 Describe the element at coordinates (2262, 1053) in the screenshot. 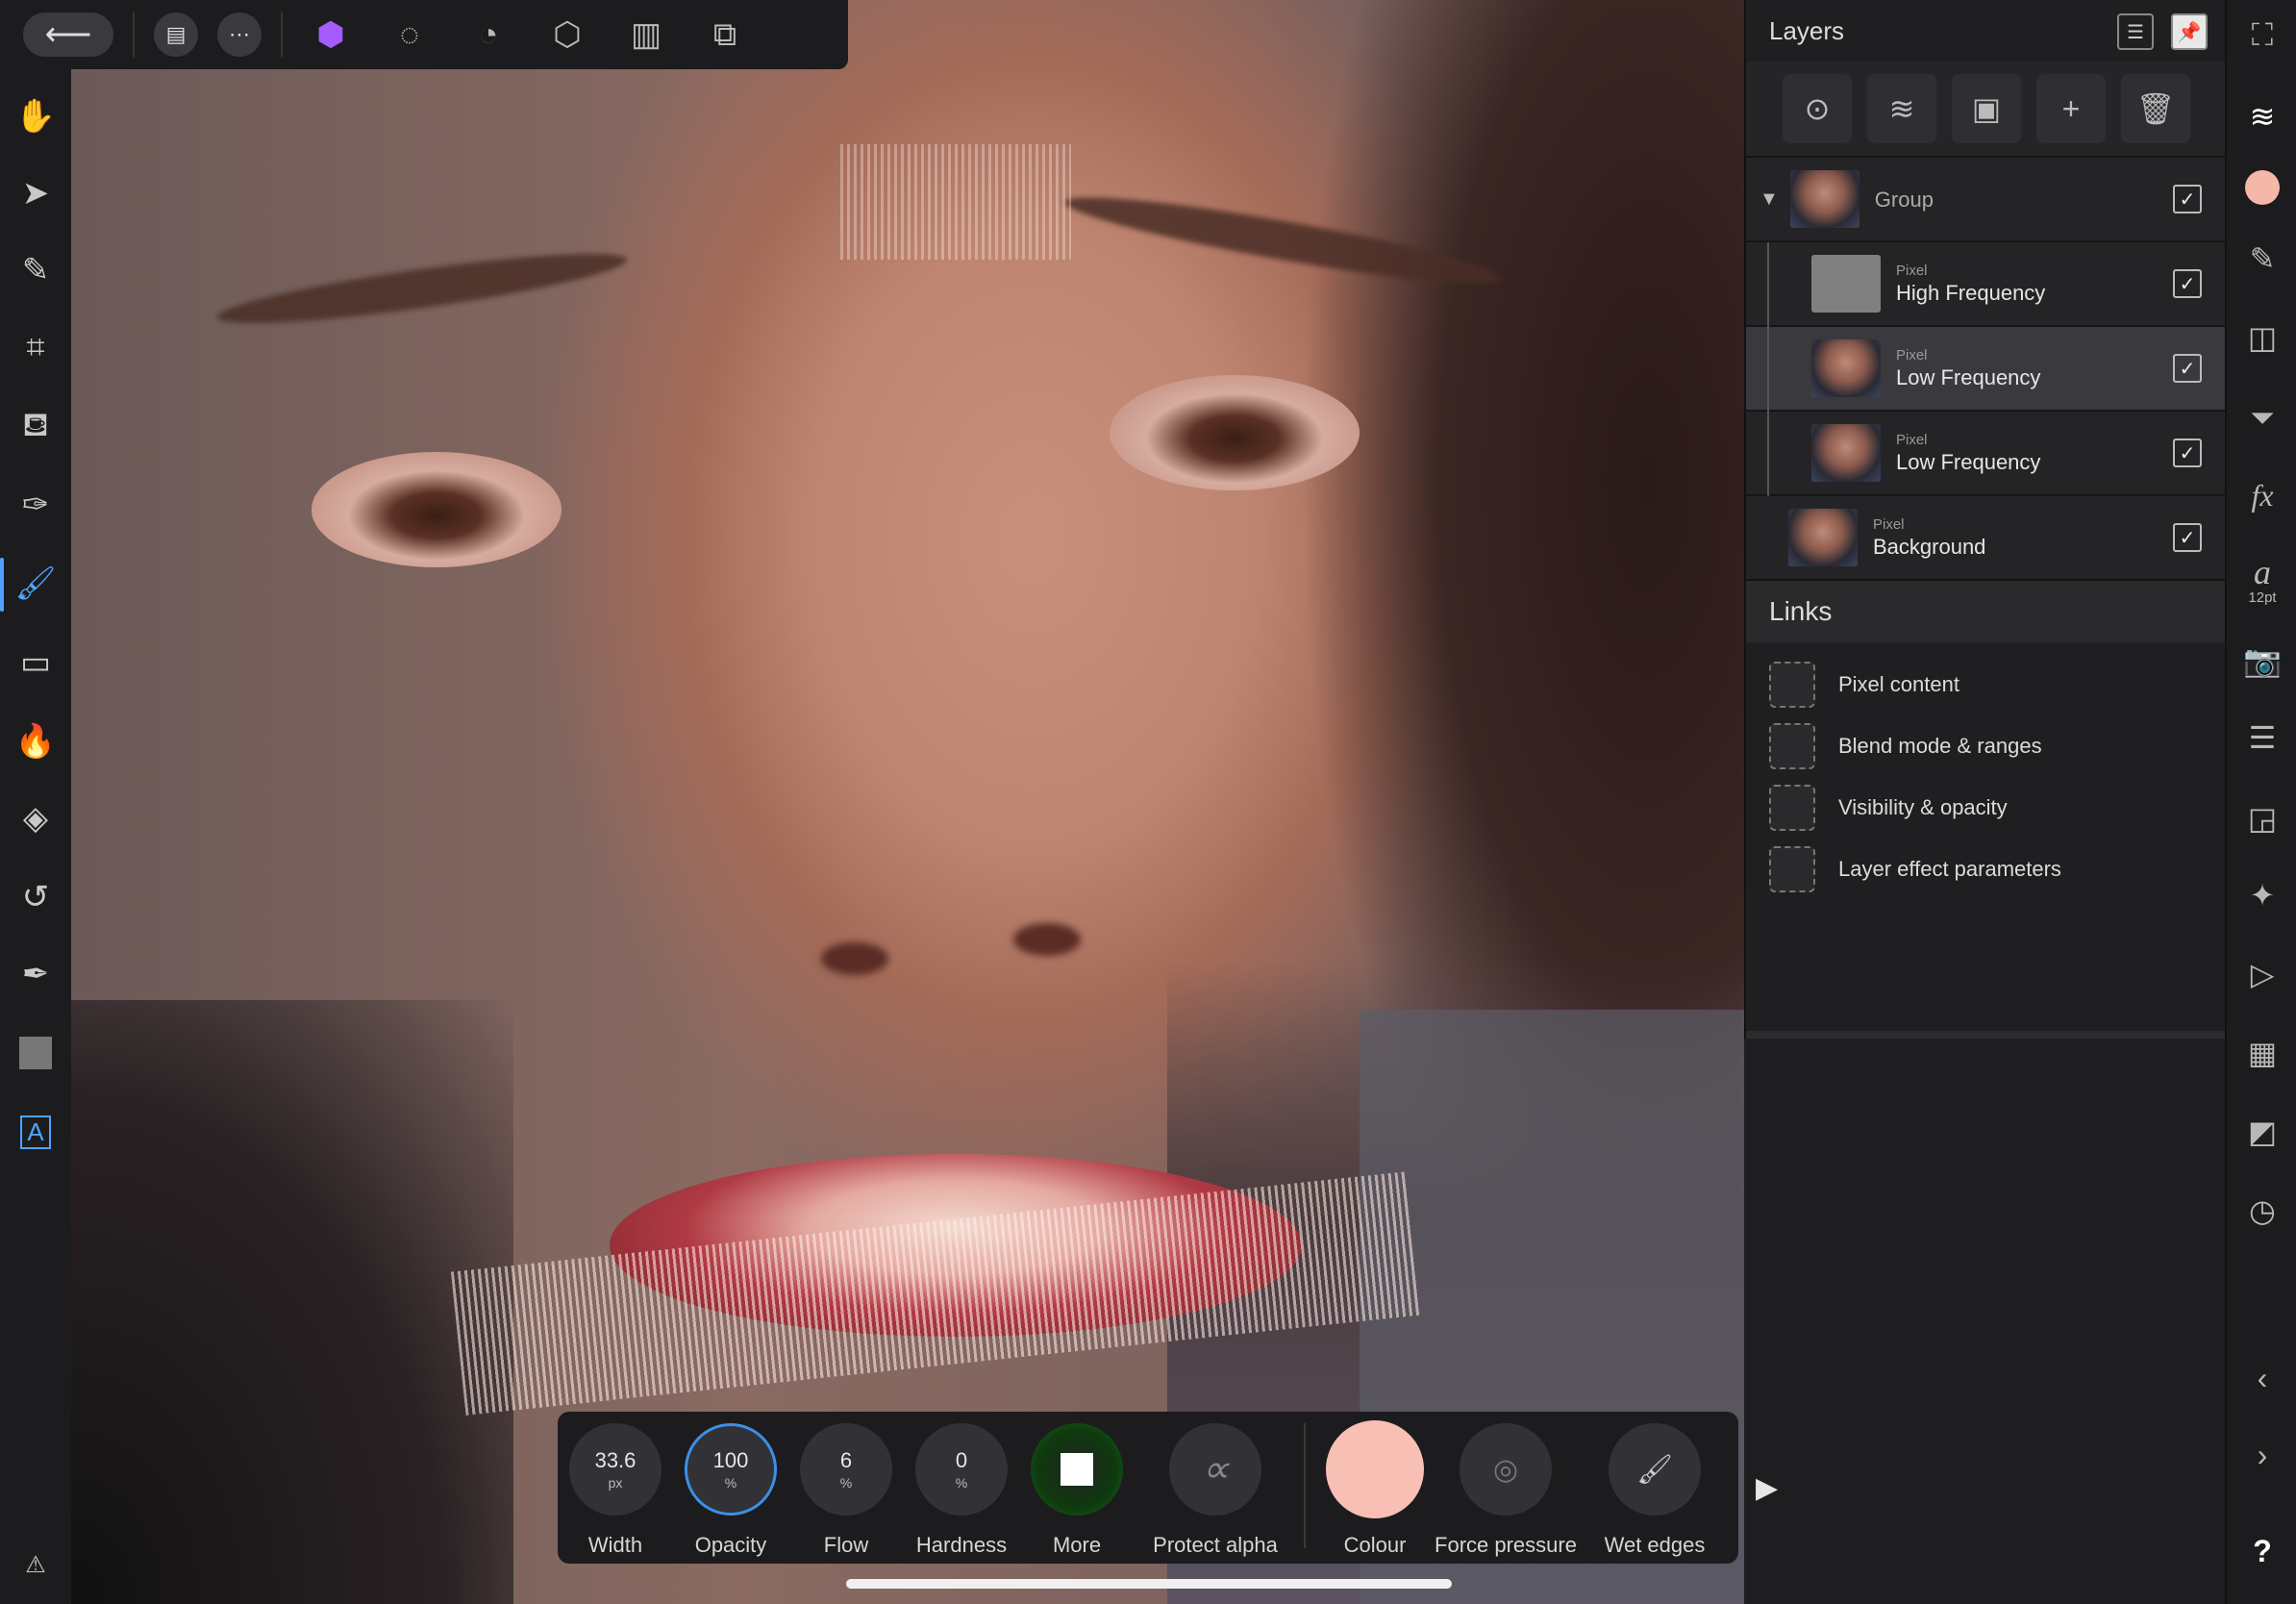

I see `channels-studio-button: ▦` at that location.